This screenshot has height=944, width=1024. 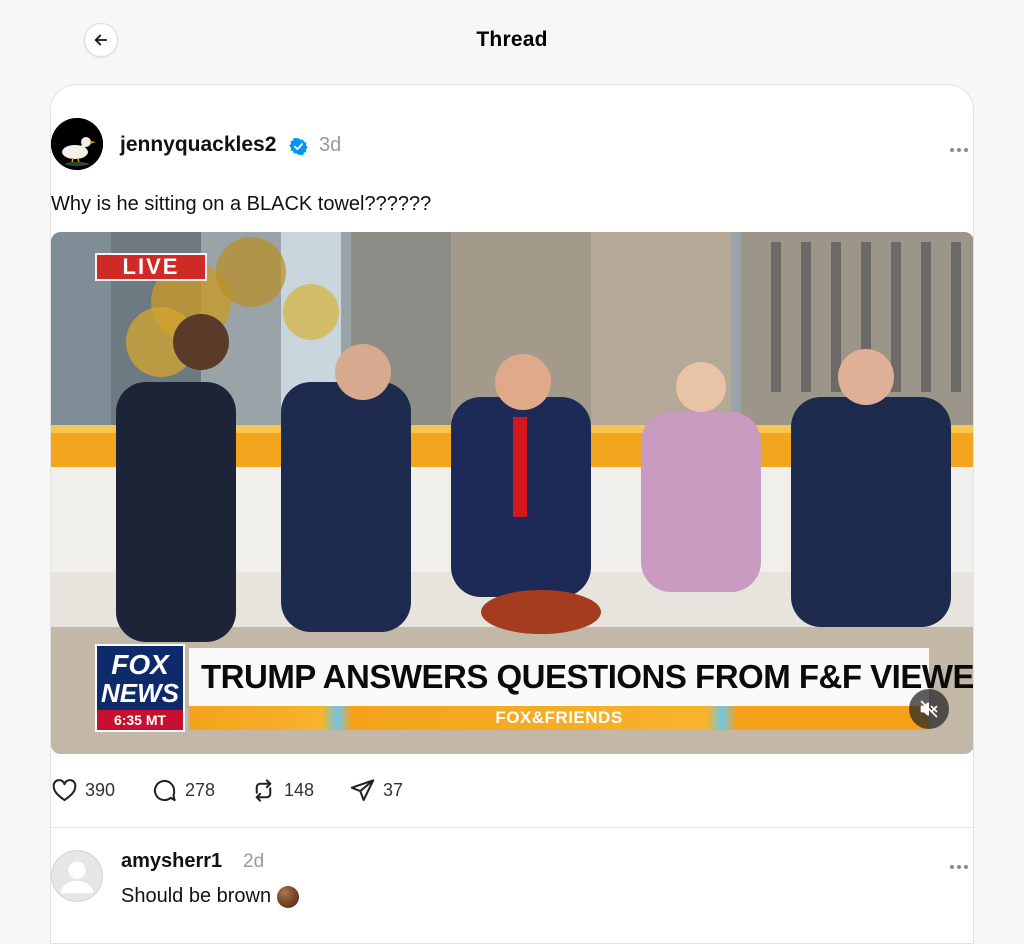 What do you see at coordinates (263, 790) in the screenshot?
I see `repost-icon` at bounding box center [263, 790].